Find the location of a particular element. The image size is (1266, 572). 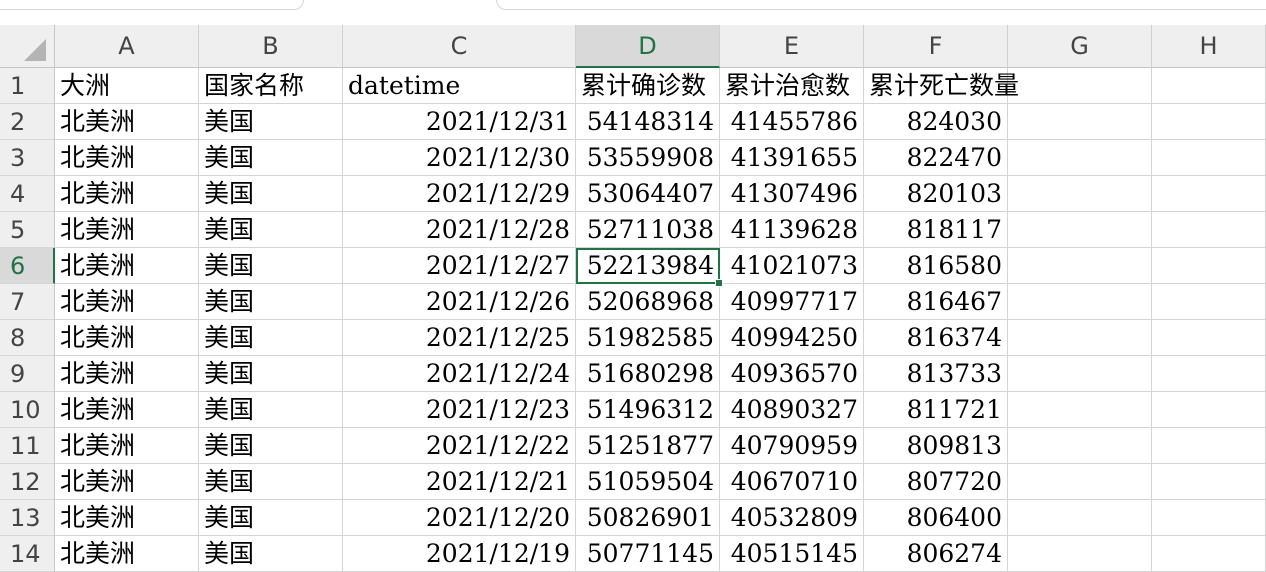

row-header: 2 is located at coordinates (27, 122).